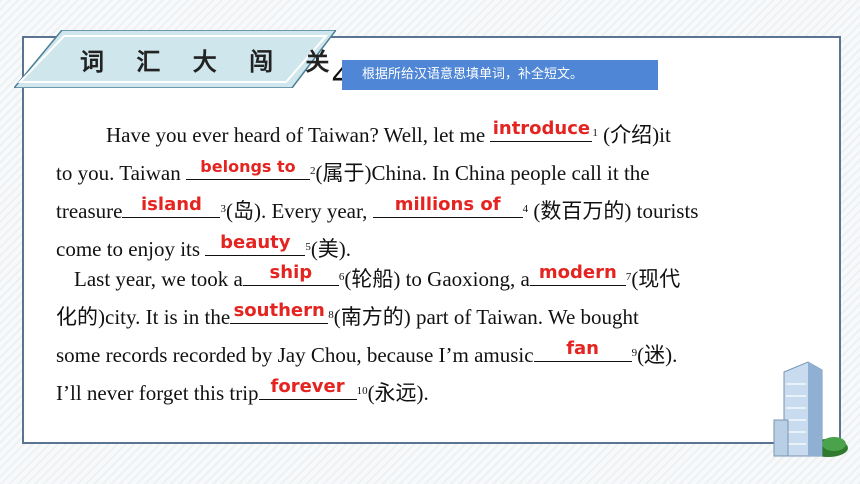  What do you see at coordinates (657, 355) in the screenshot?
I see `chinese-hint: (迷).` at bounding box center [657, 355].